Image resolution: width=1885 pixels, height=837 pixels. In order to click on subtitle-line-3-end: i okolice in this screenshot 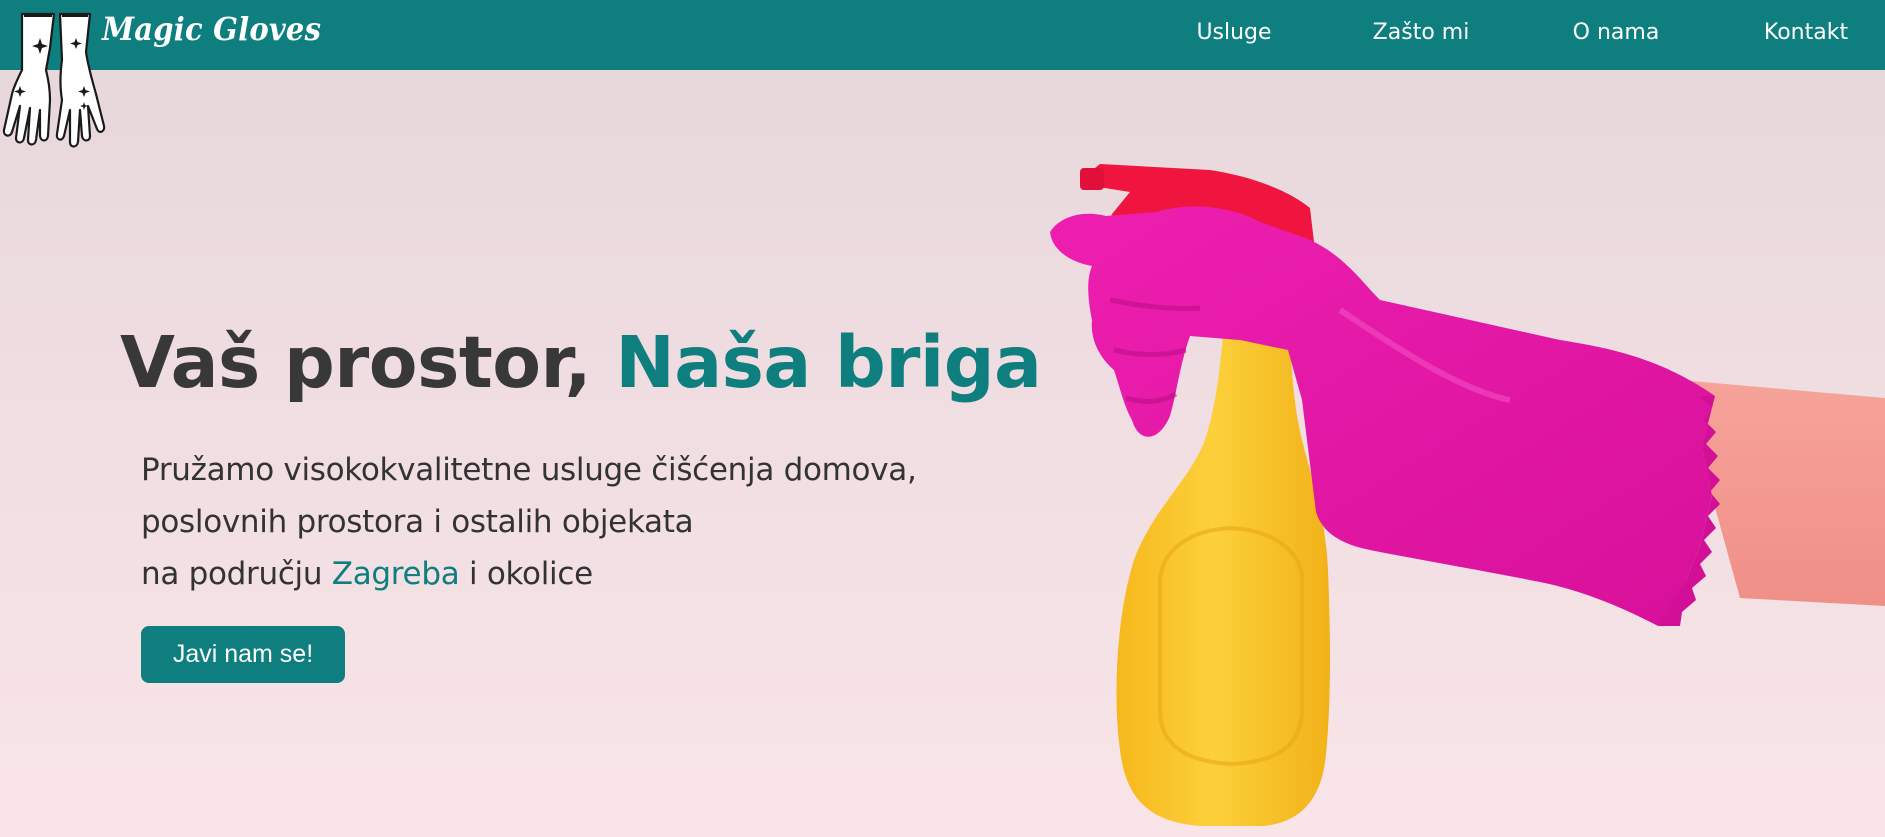, I will do `click(526, 574)`.